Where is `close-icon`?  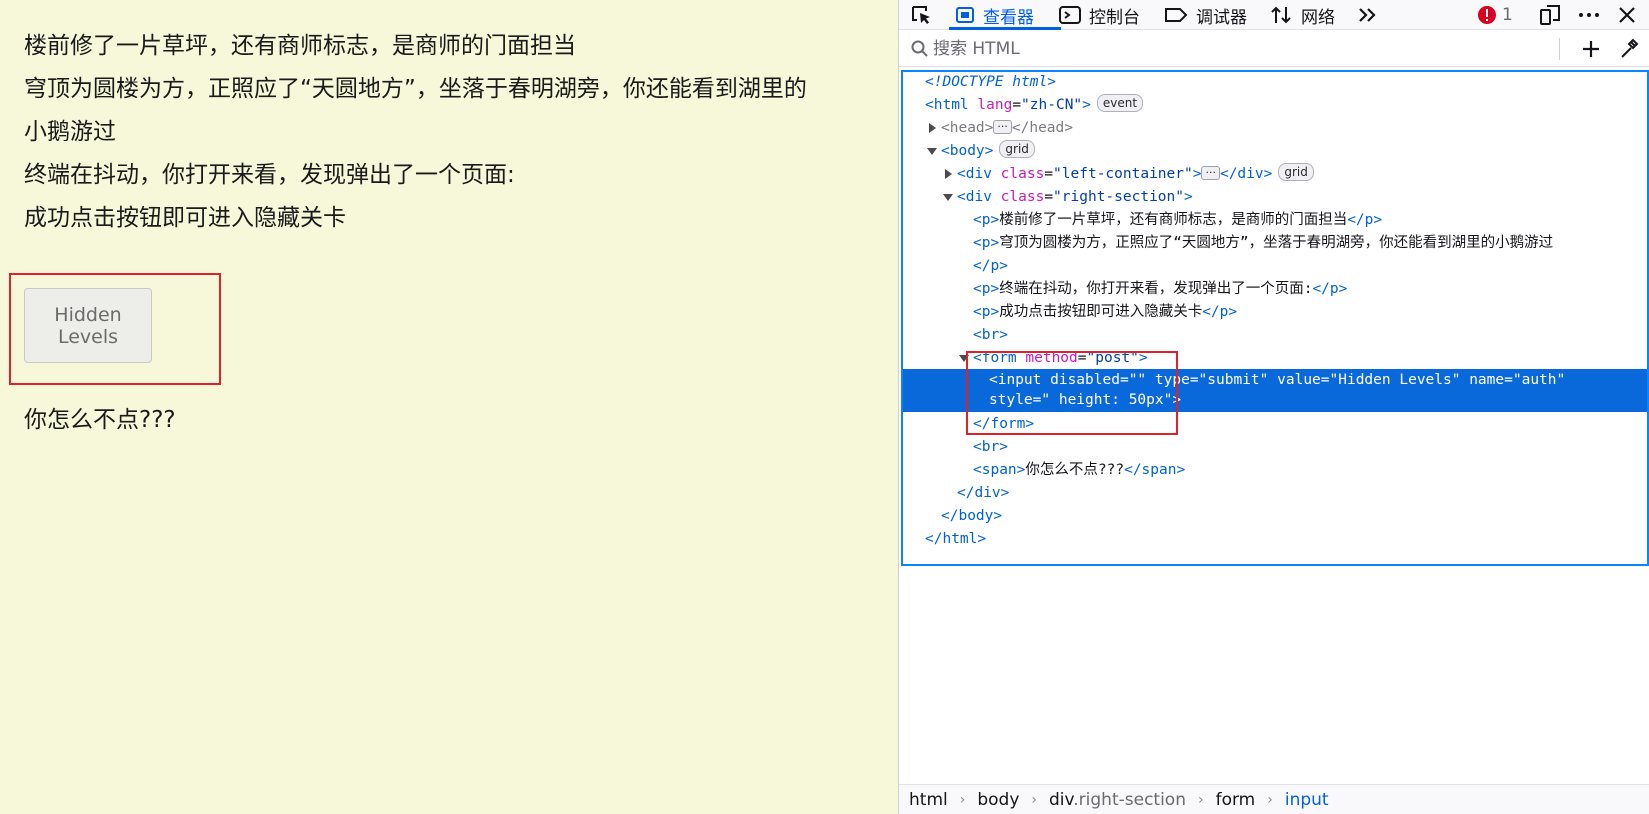
close-icon is located at coordinates (1627, 15).